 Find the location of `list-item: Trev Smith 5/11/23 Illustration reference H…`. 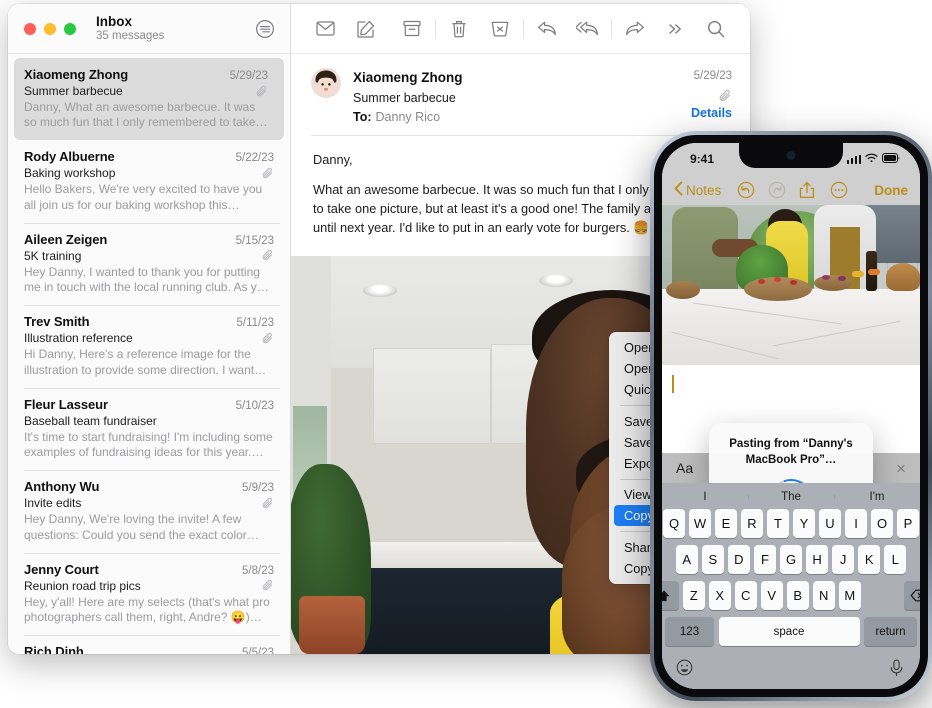

list-item: Trev Smith 5/11/23 Illustration reference H… is located at coordinates (149, 346).